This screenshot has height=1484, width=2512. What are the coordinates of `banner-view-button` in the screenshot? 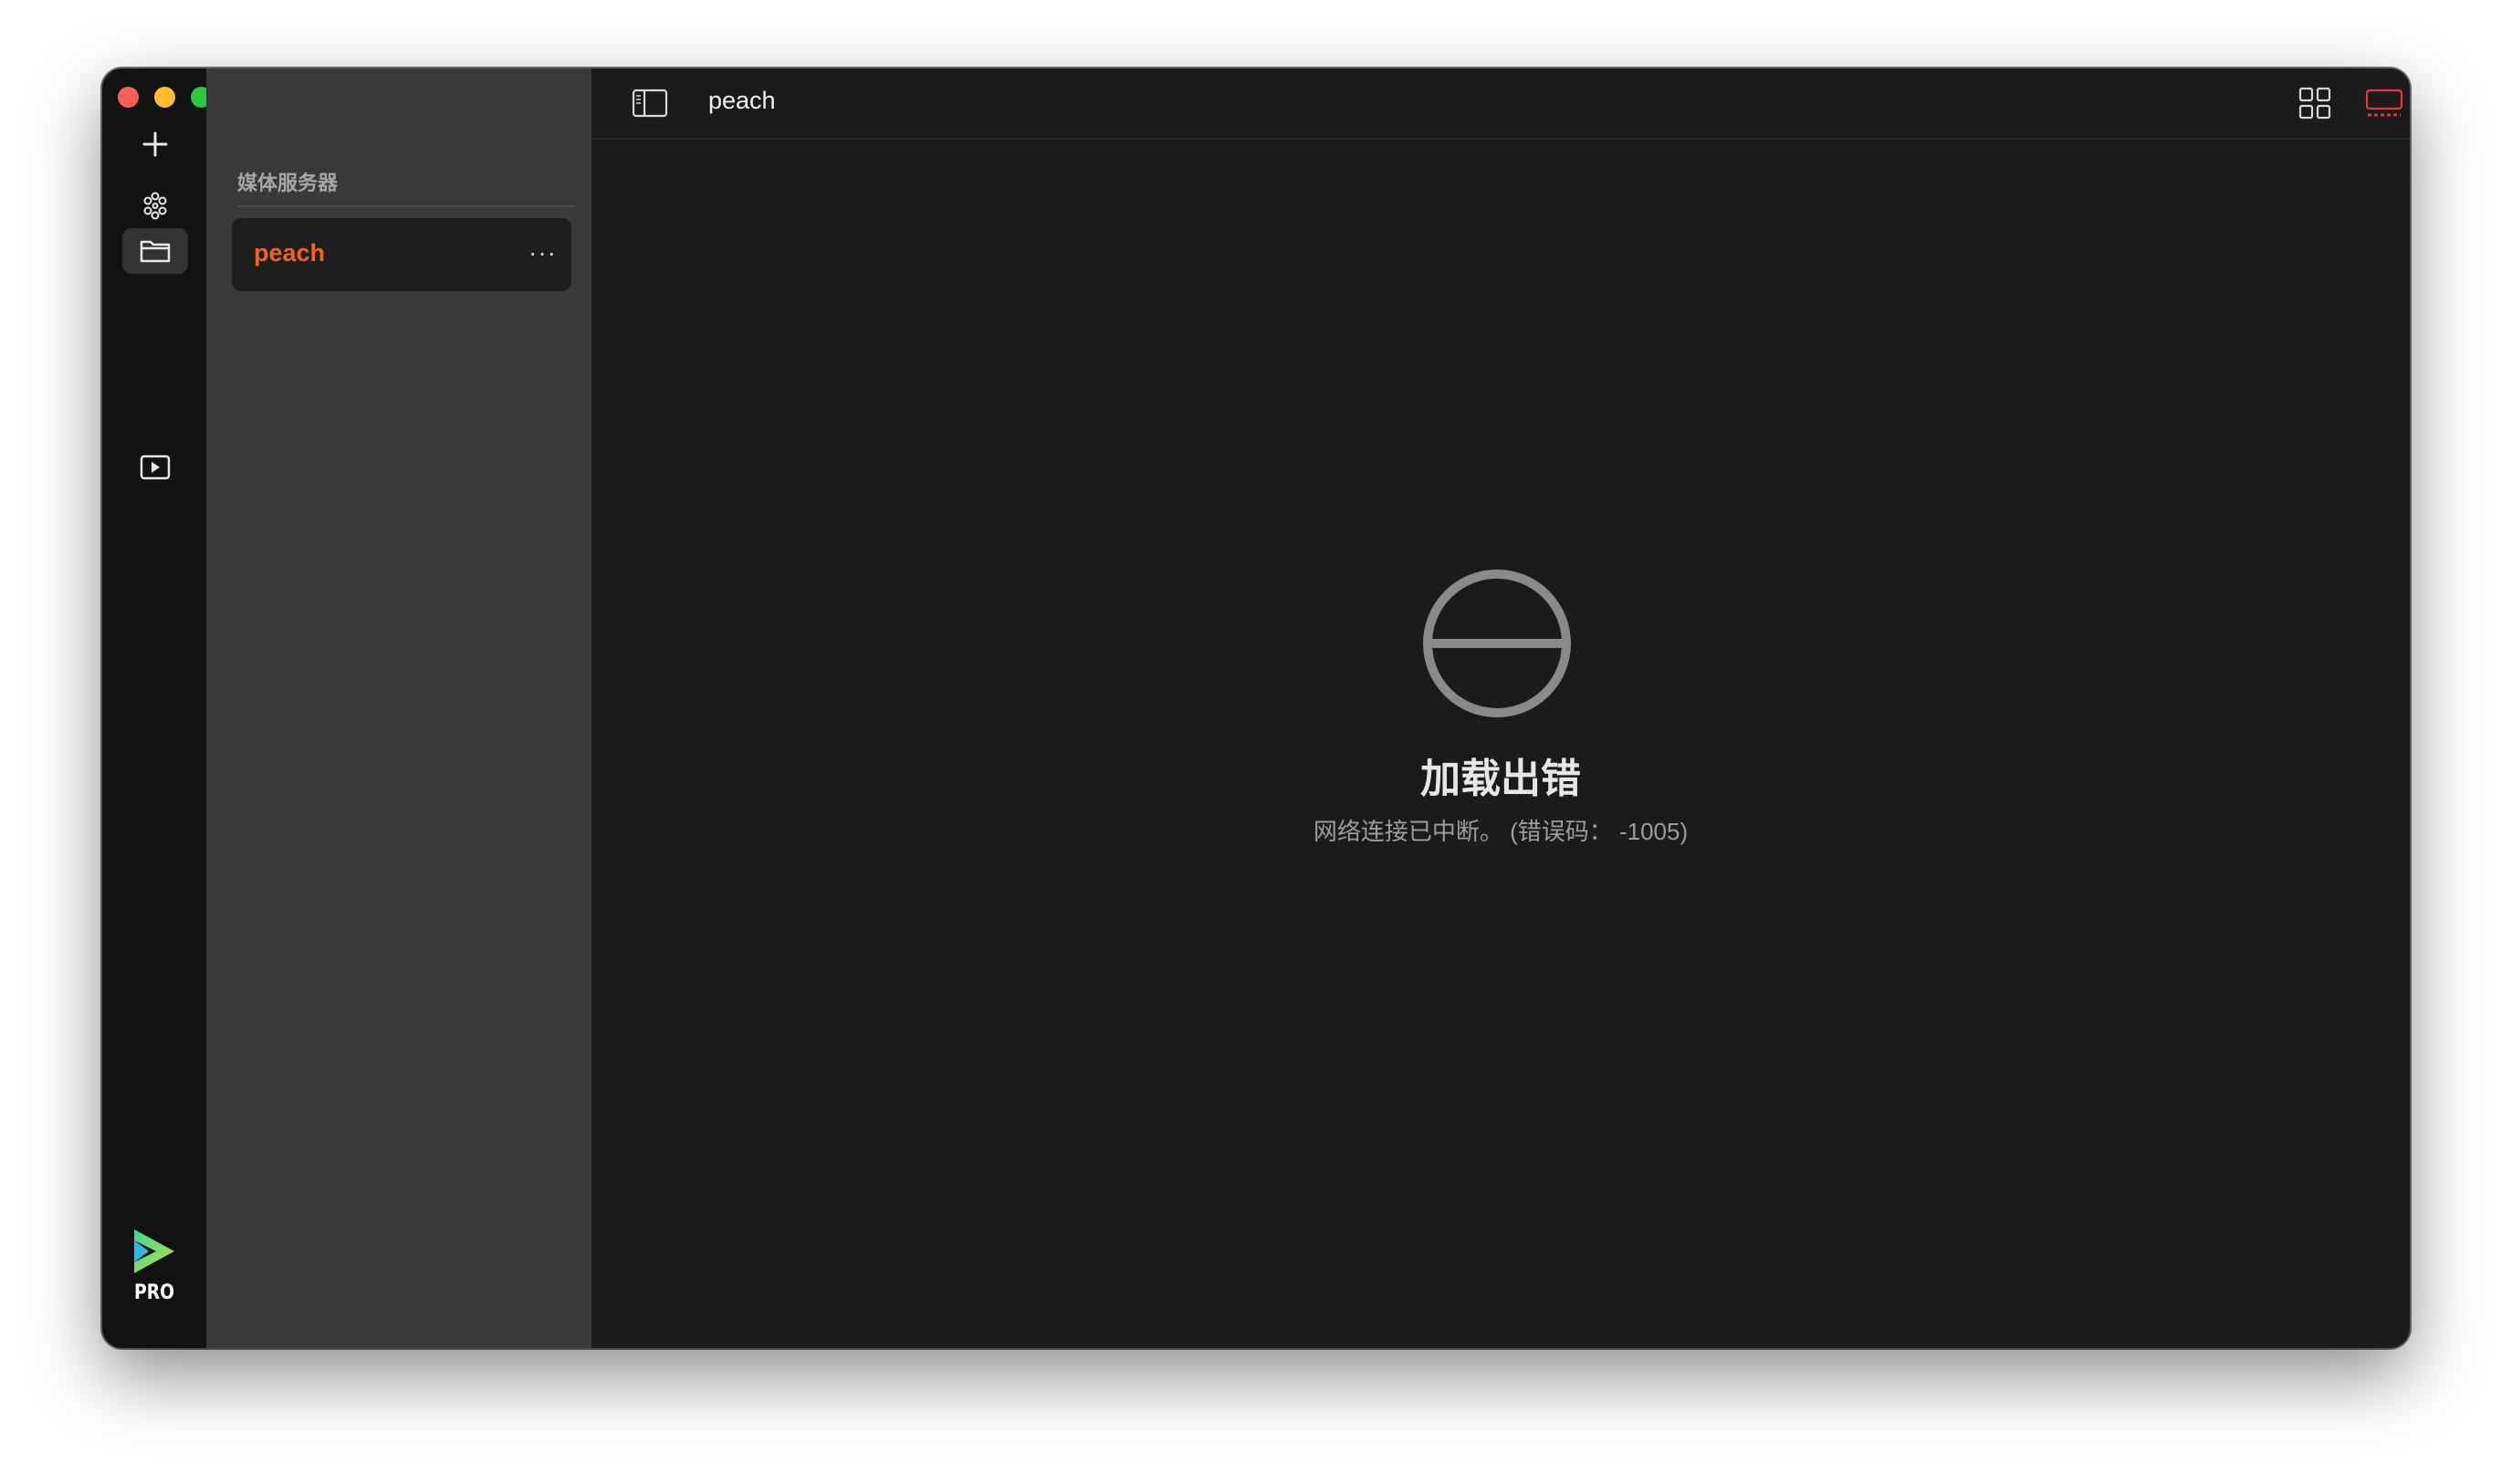 It's located at (2384, 103).